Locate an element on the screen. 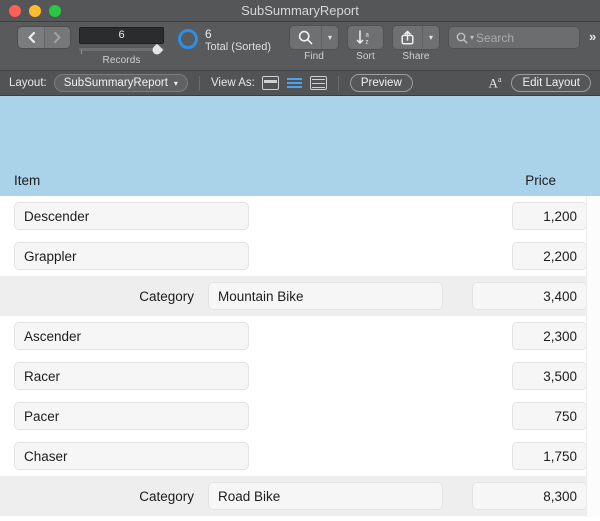 Image resolution: width=600 pixels, height=521 pixels. subsummary-row: Category Mountain Bike 3,400 is located at coordinates (300, 296).